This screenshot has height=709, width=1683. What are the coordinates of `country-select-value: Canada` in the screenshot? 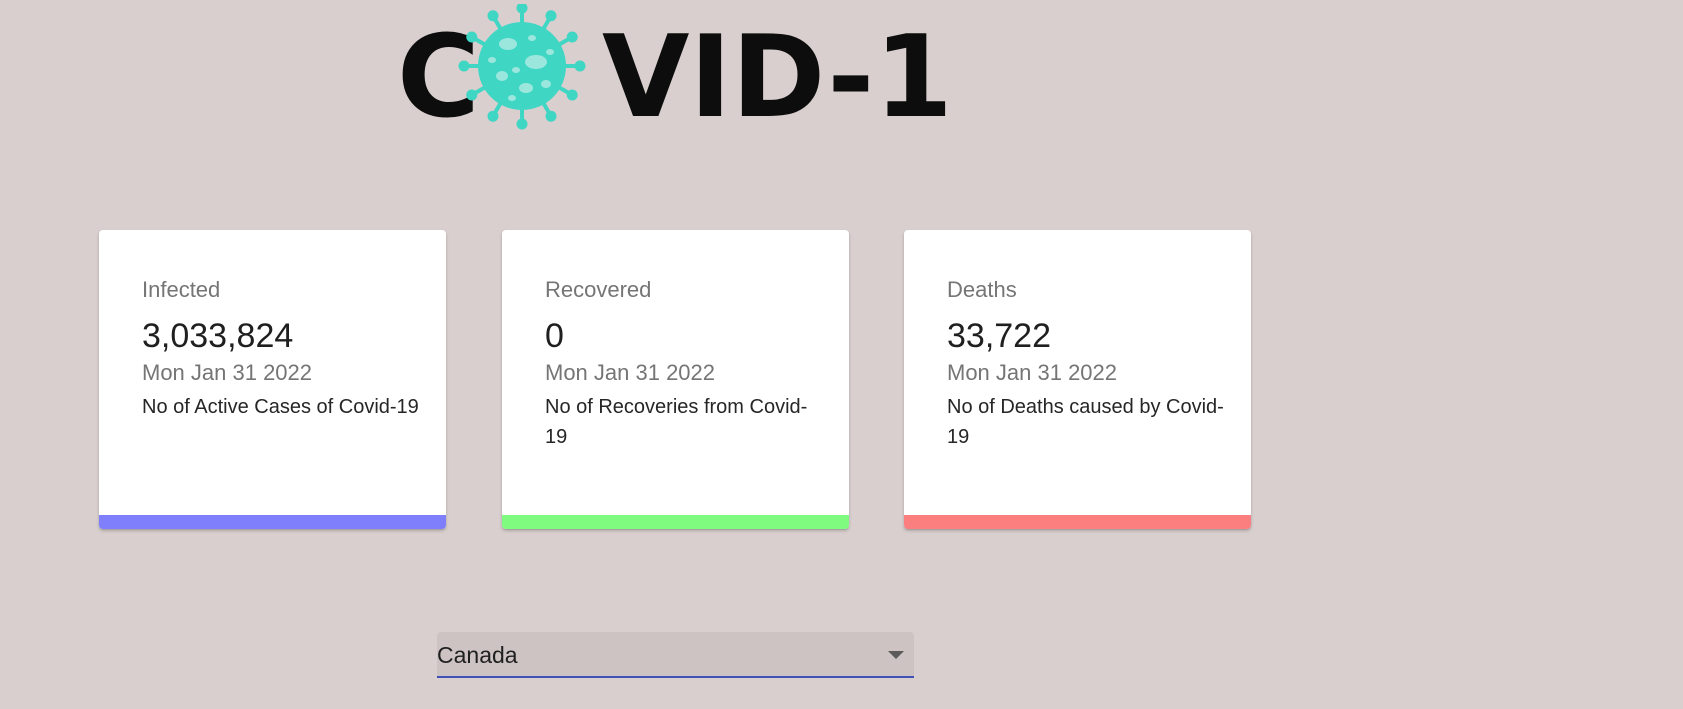 It's located at (477, 655).